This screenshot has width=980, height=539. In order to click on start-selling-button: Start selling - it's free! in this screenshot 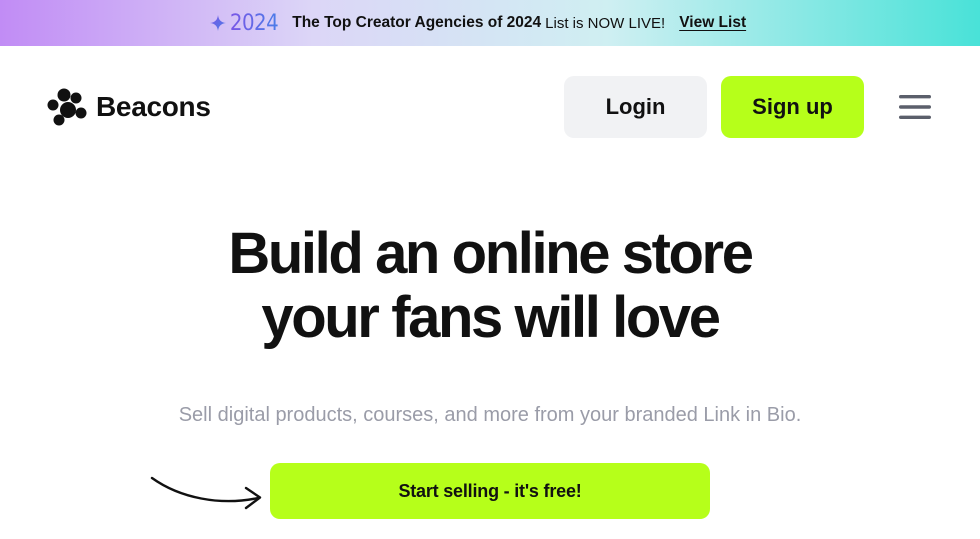, I will do `click(490, 491)`.